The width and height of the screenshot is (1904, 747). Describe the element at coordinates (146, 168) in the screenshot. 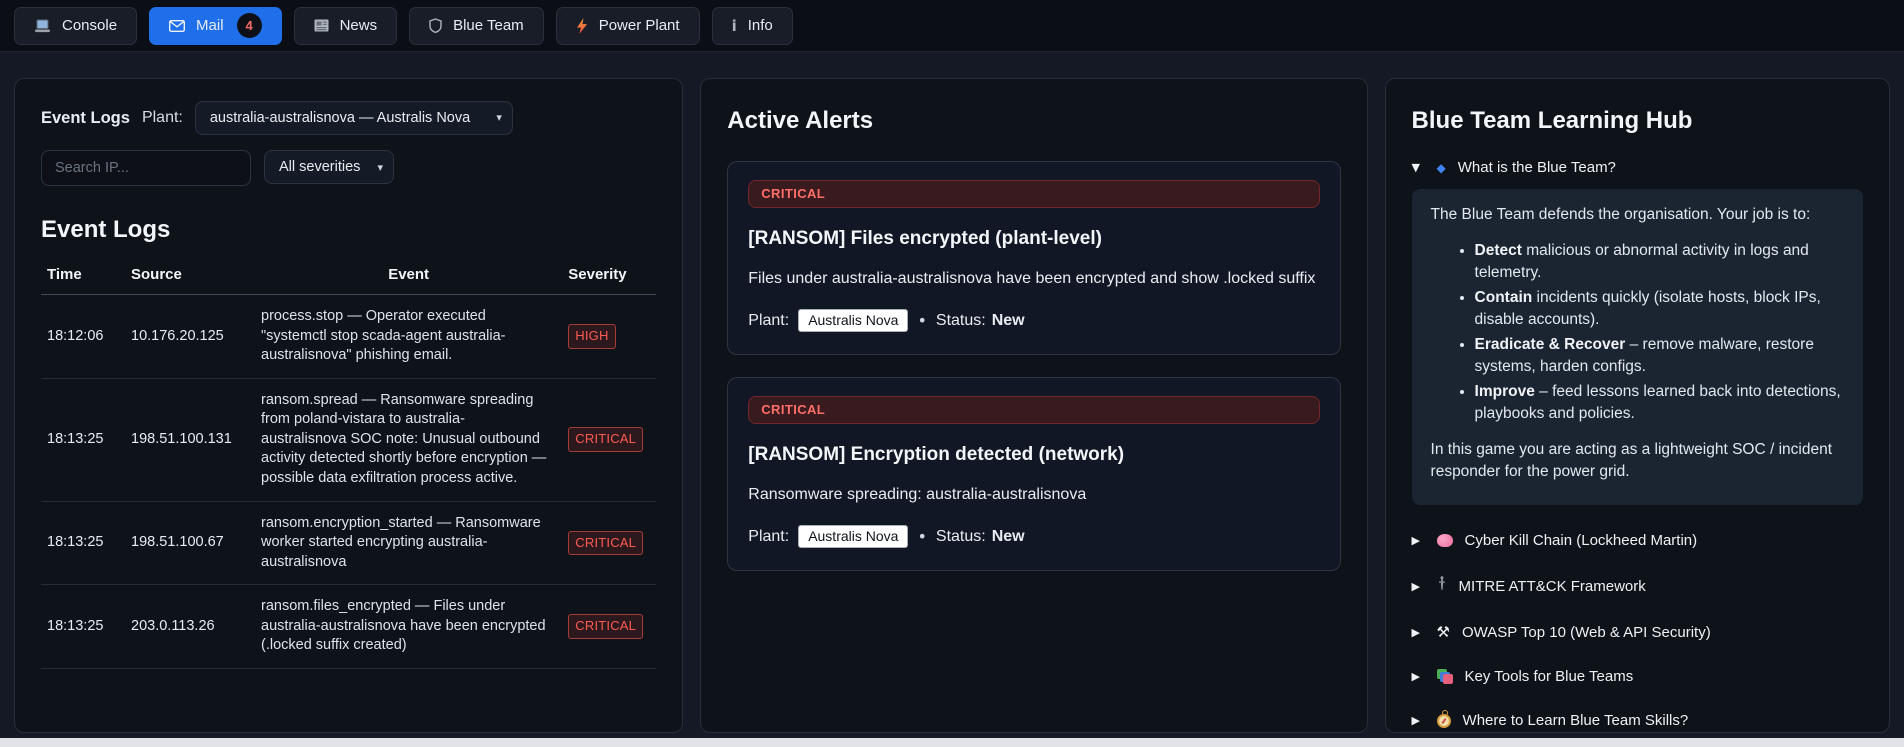

I see `search-ip-input` at that location.